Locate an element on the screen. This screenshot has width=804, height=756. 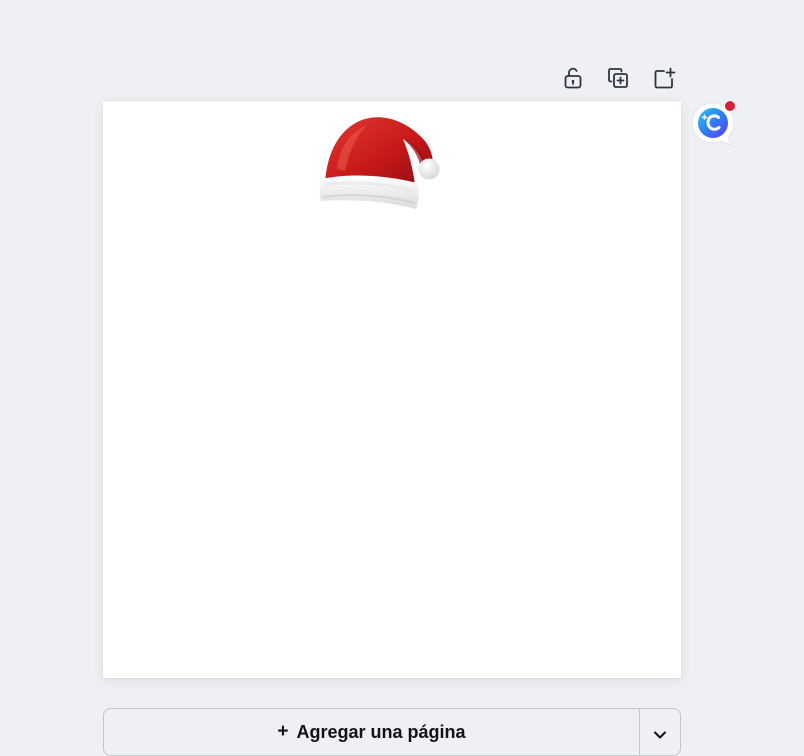
add-page-button: + Agregar una página is located at coordinates (371, 732).